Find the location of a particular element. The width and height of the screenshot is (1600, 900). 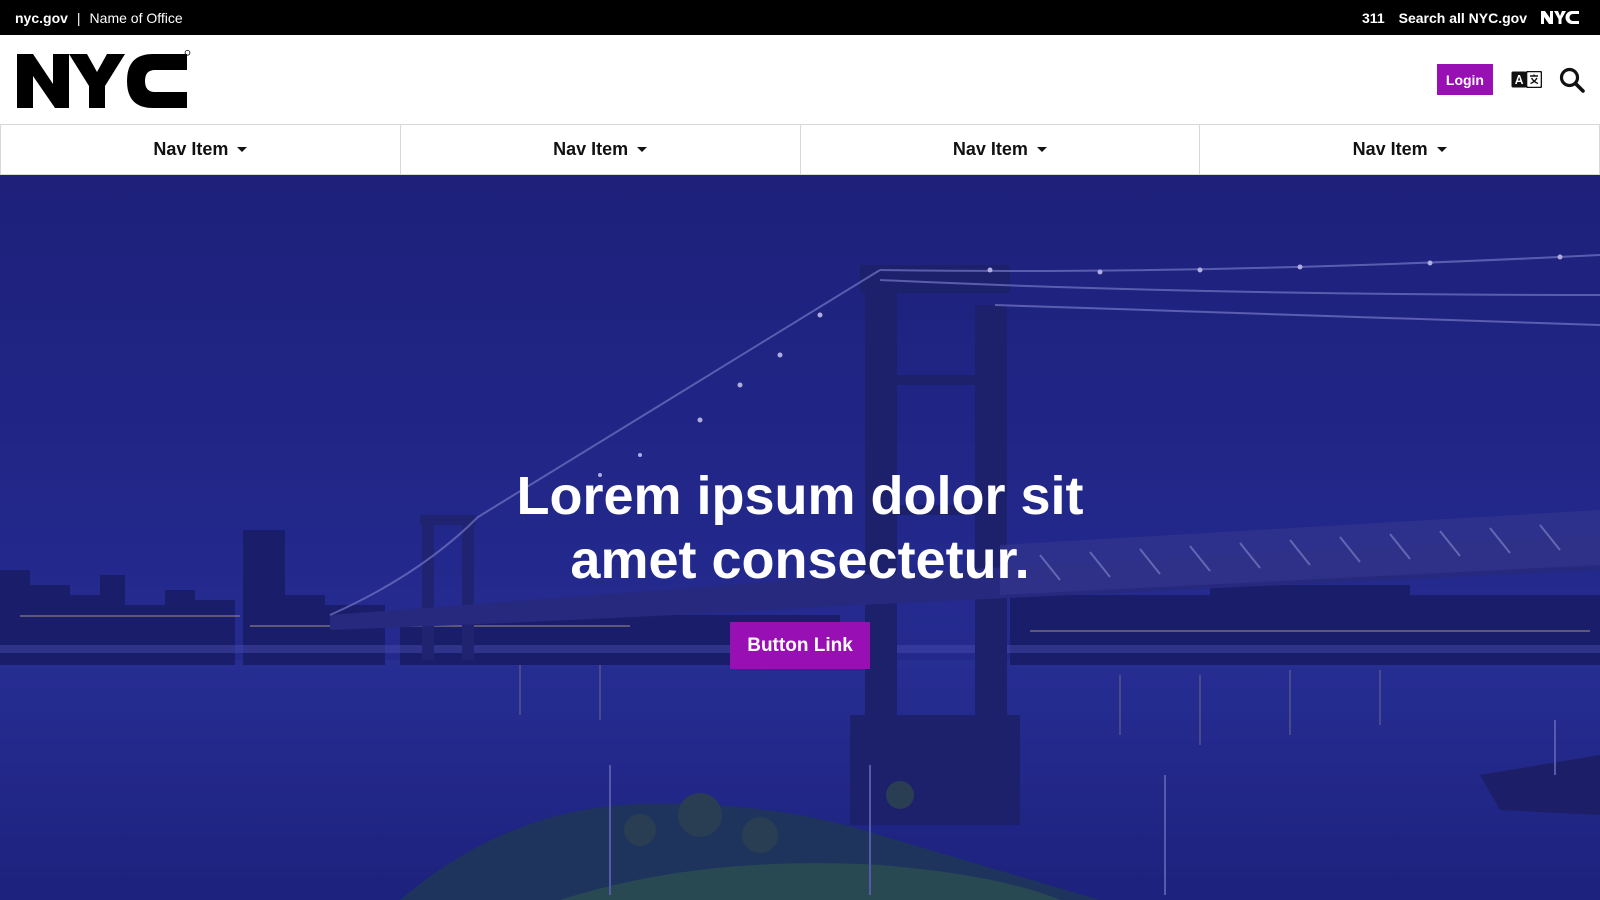

nyc-logo-small-icon is located at coordinates (1560, 17).